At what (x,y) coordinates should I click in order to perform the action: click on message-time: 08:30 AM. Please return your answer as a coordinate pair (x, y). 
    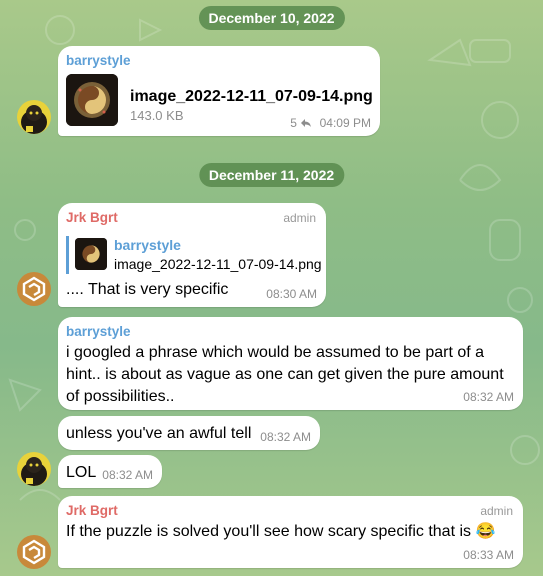
    Looking at the image, I should click on (291, 294).